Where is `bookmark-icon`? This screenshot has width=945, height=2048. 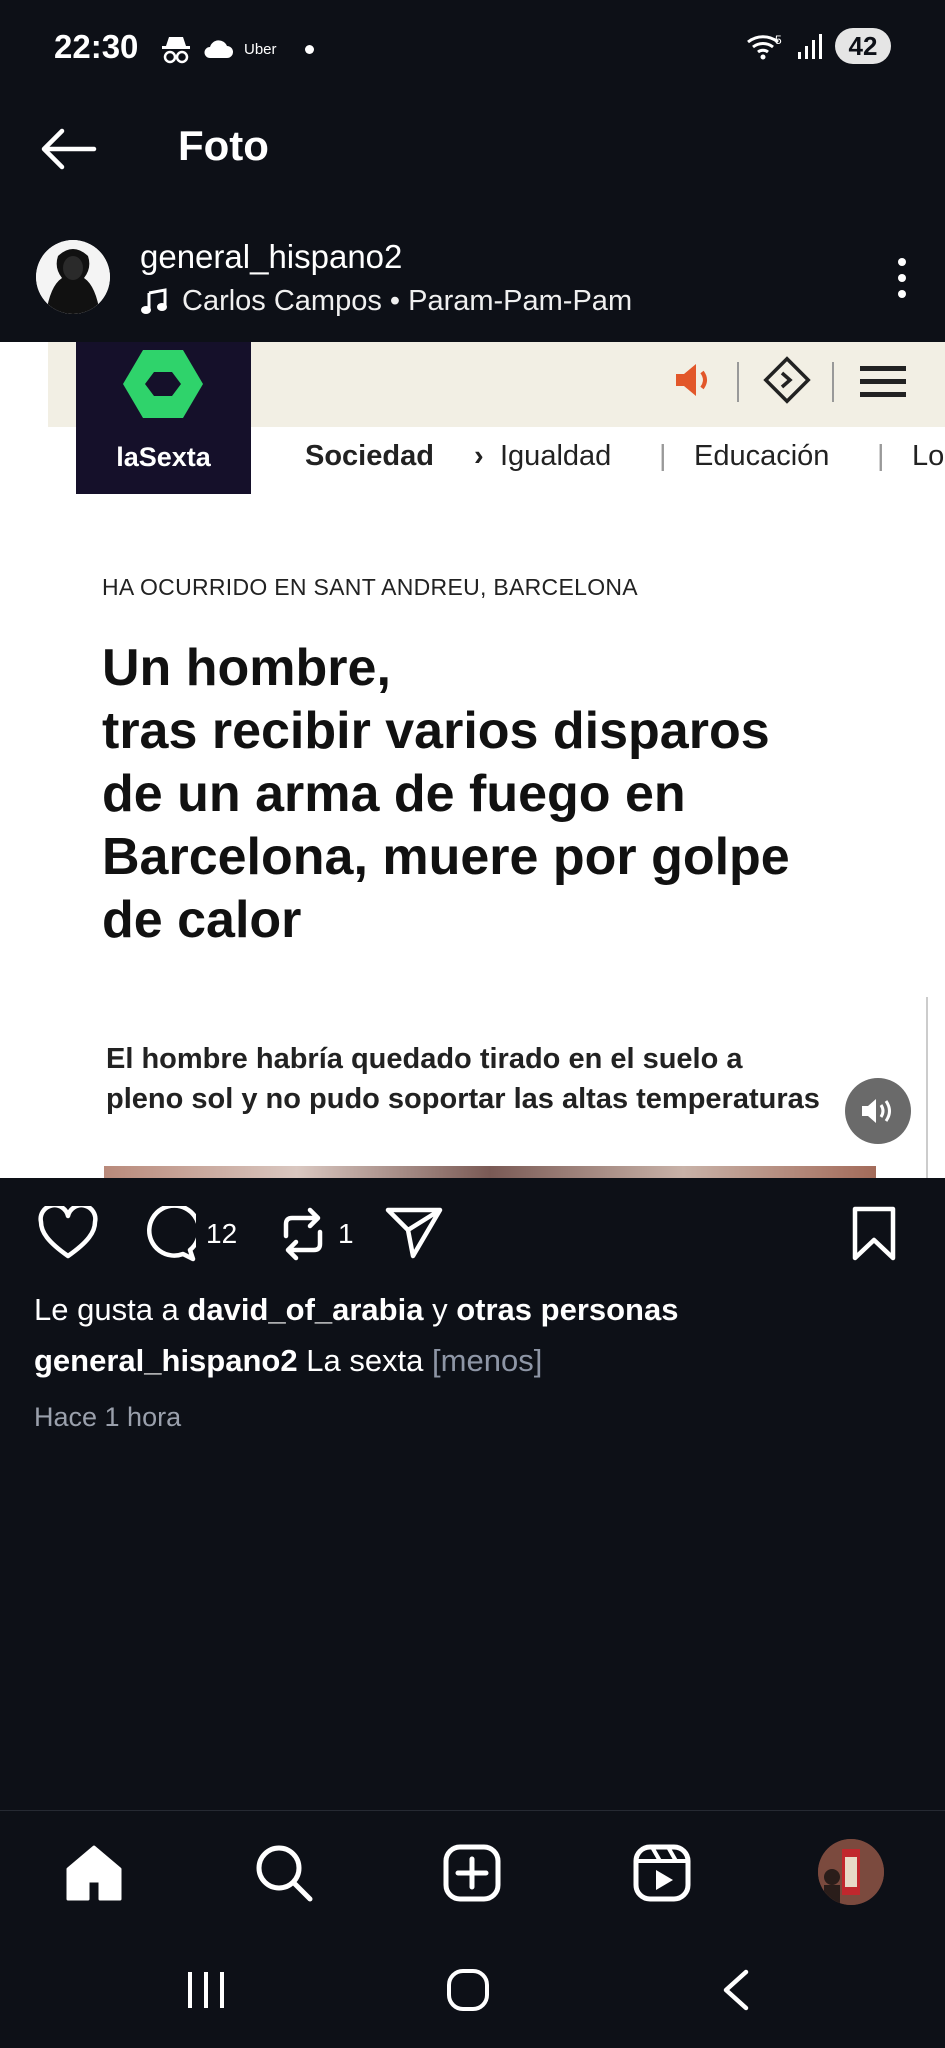
bookmark-icon is located at coordinates (874, 1233).